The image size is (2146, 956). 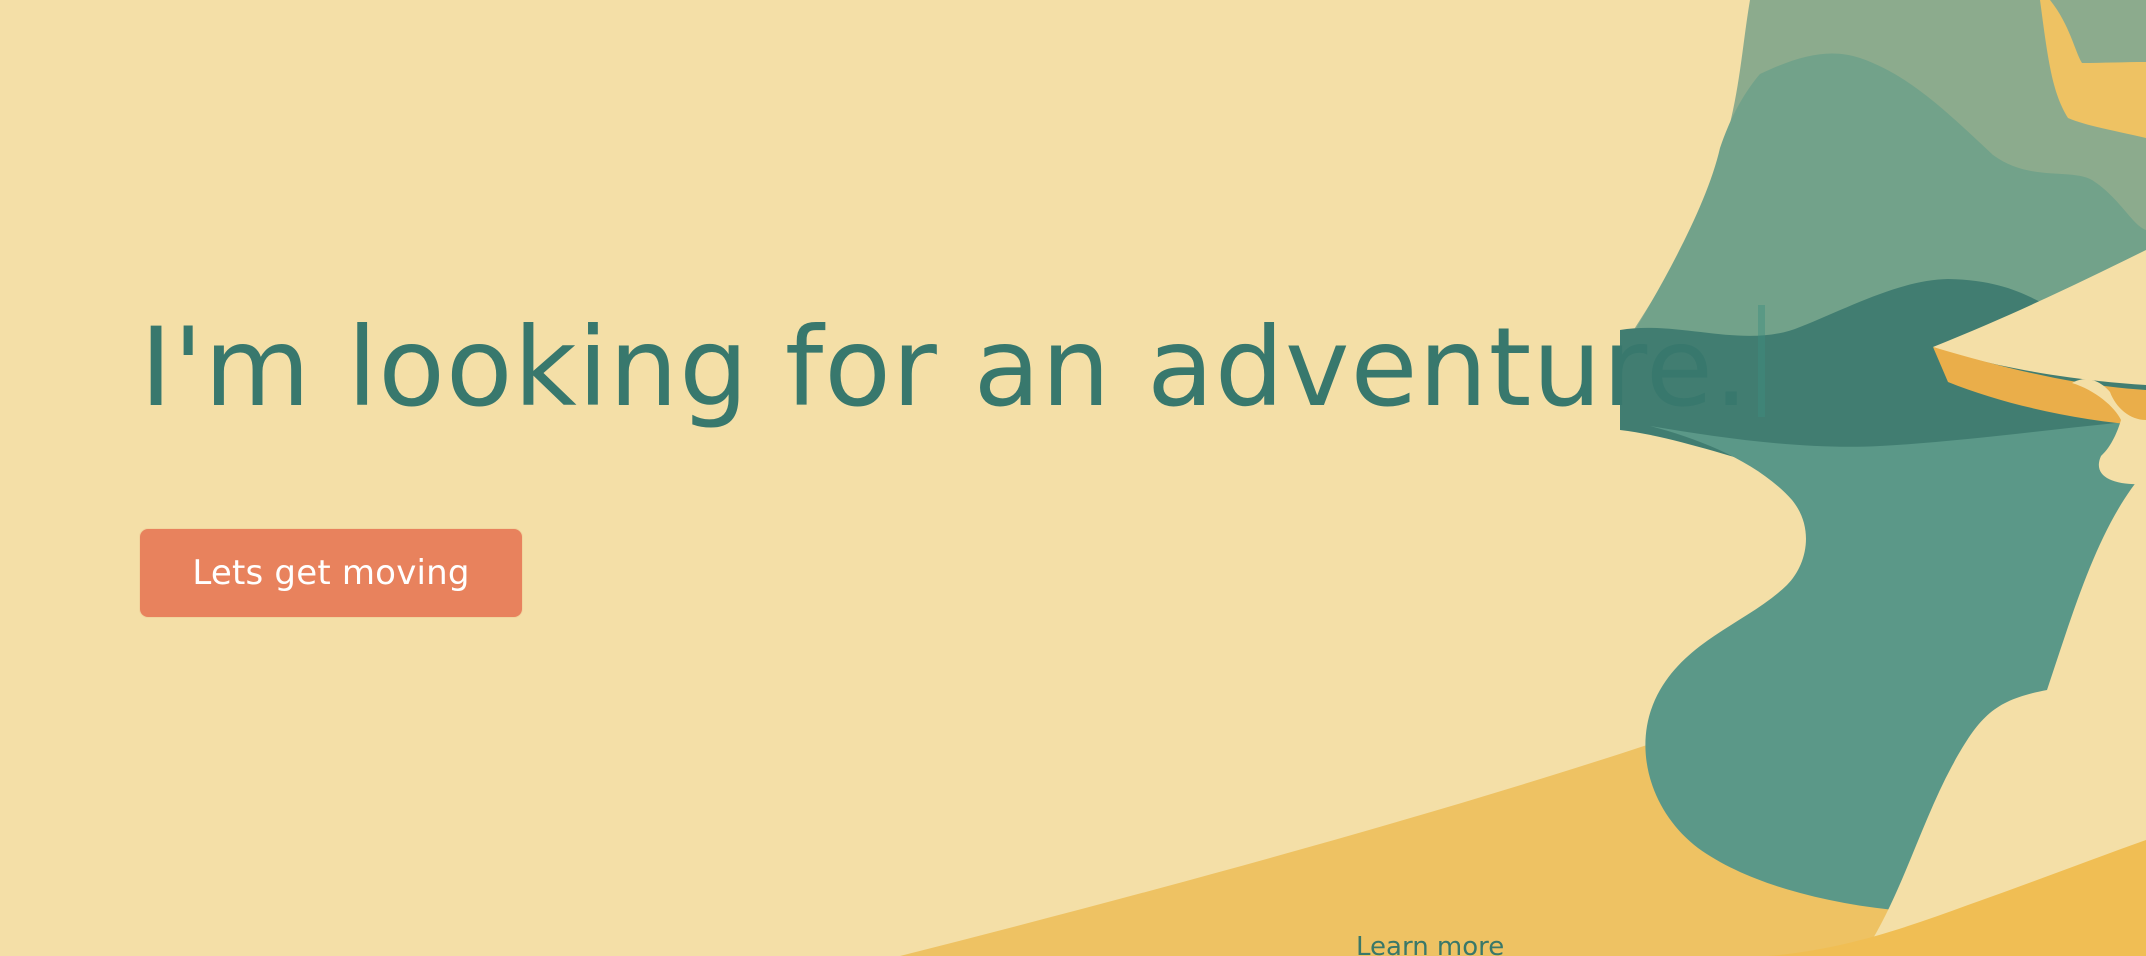 I want to click on hero-headline-text: I'm looking for an adventure., so click(x=945, y=367).